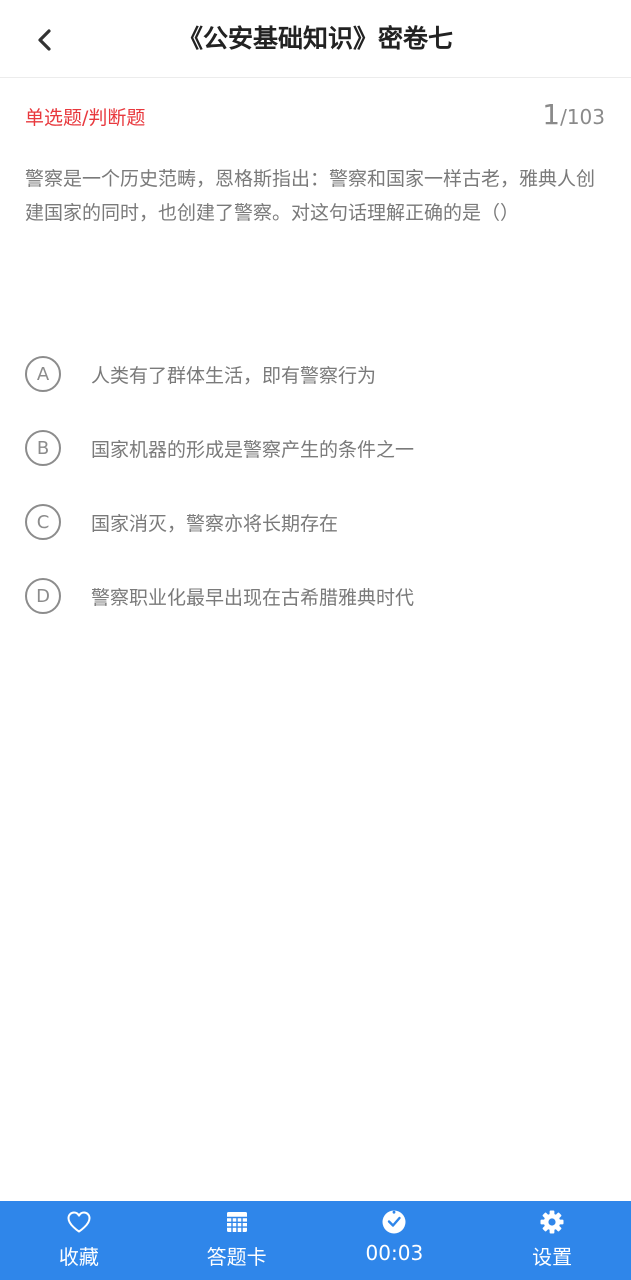 The height and width of the screenshot is (1280, 631). I want to click on back-button, so click(44, 40).